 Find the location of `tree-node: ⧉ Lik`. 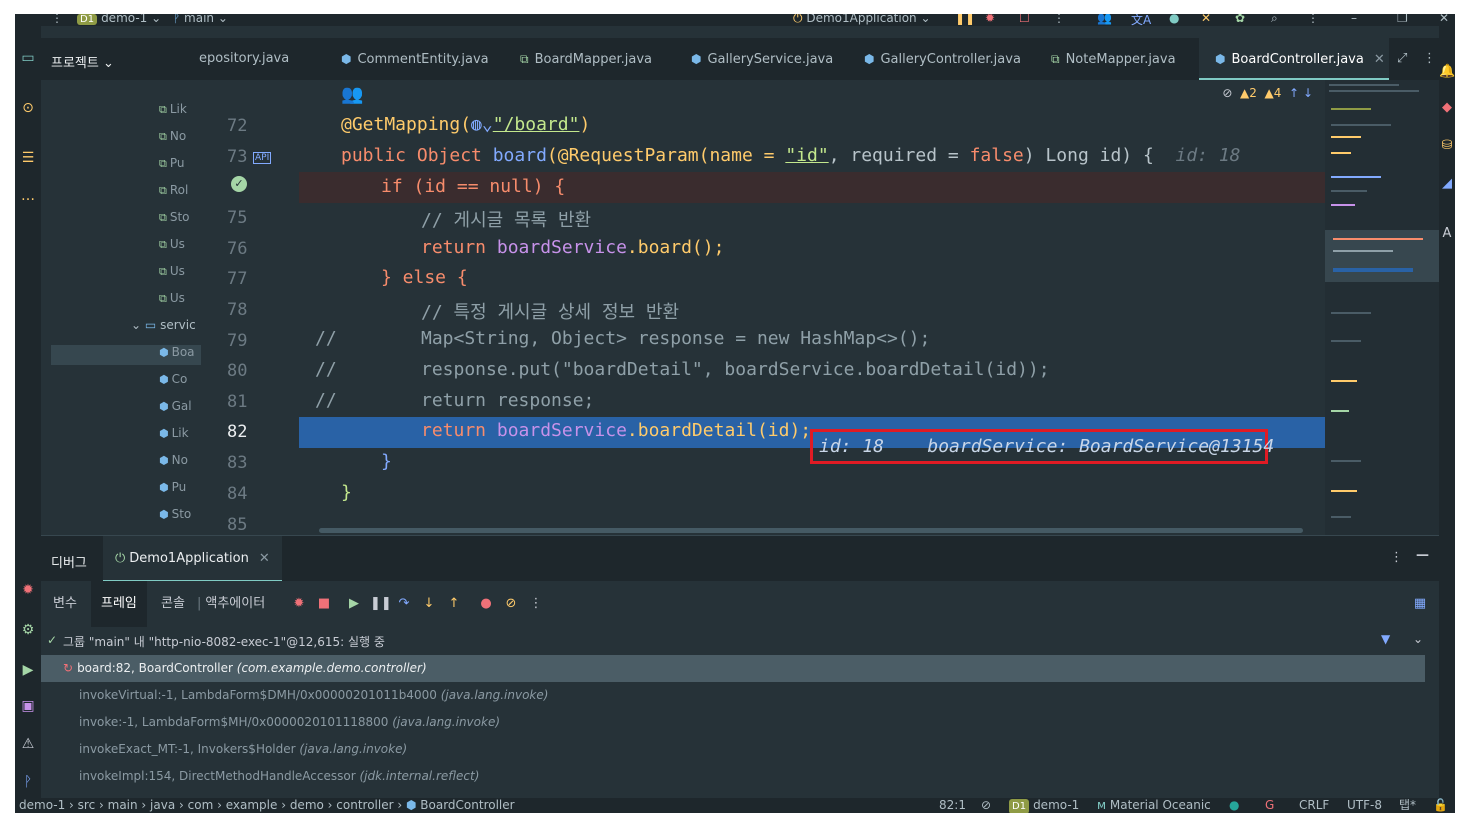

tree-node: ⧉ Lik is located at coordinates (173, 112).